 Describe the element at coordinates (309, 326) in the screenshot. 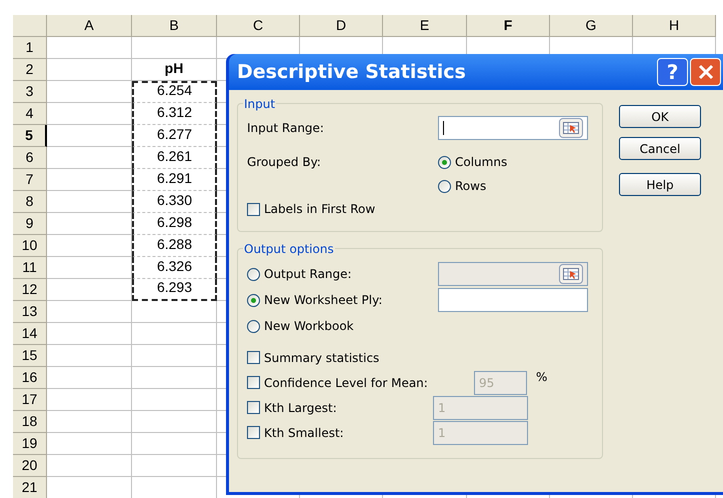

I see `radio-label: New Workbook` at that location.